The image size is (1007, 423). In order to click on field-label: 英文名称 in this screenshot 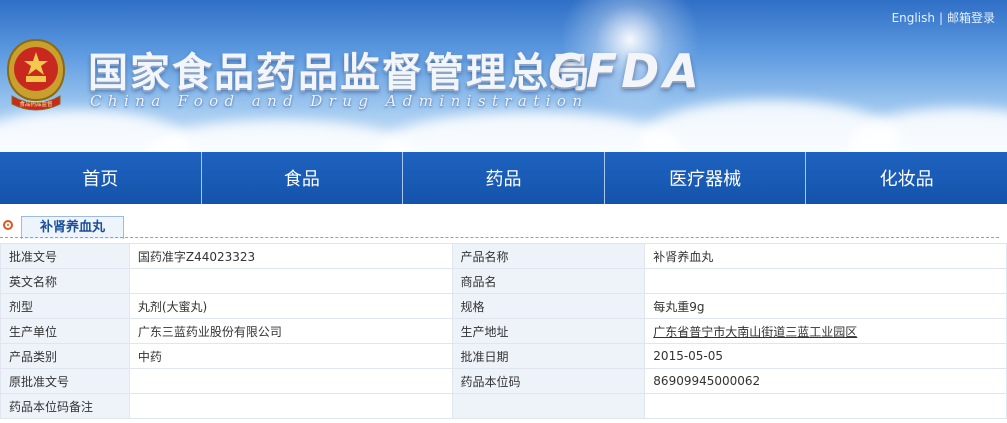, I will do `click(65, 281)`.